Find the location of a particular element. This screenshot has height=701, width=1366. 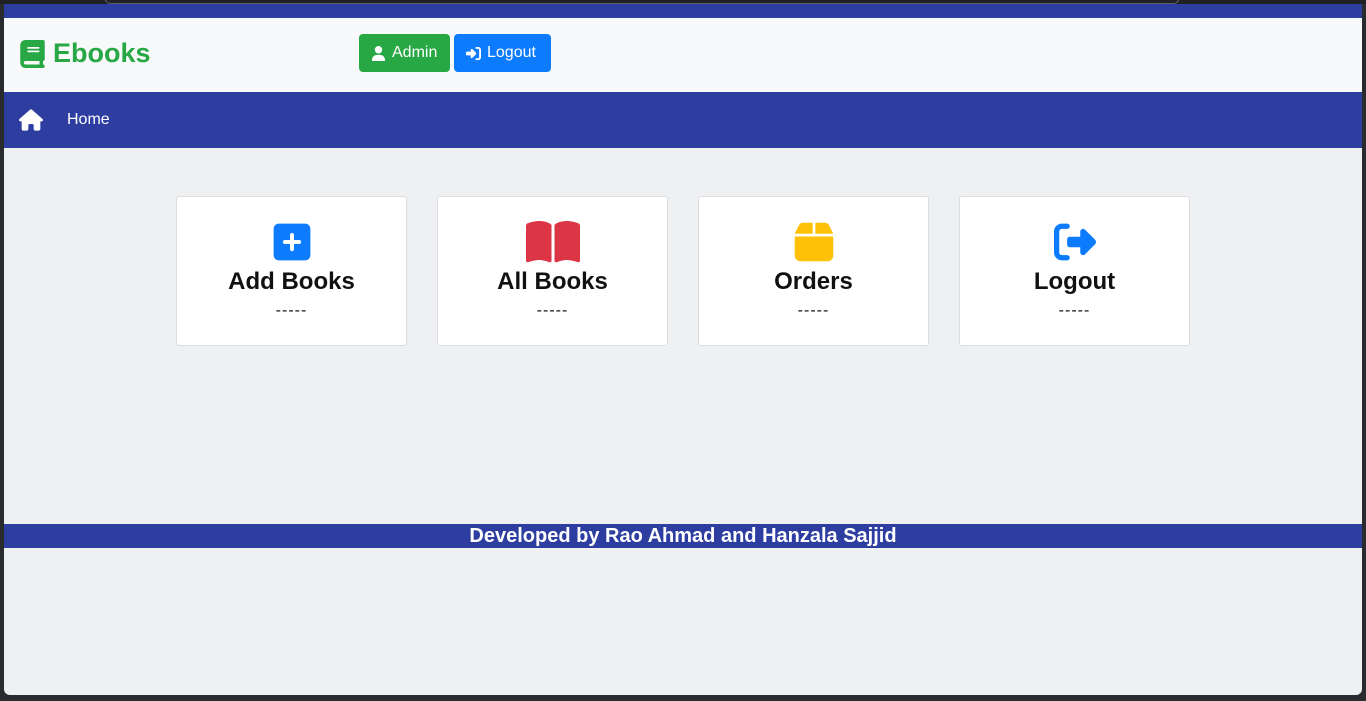

admin-button-label: Admin is located at coordinates (415, 52).